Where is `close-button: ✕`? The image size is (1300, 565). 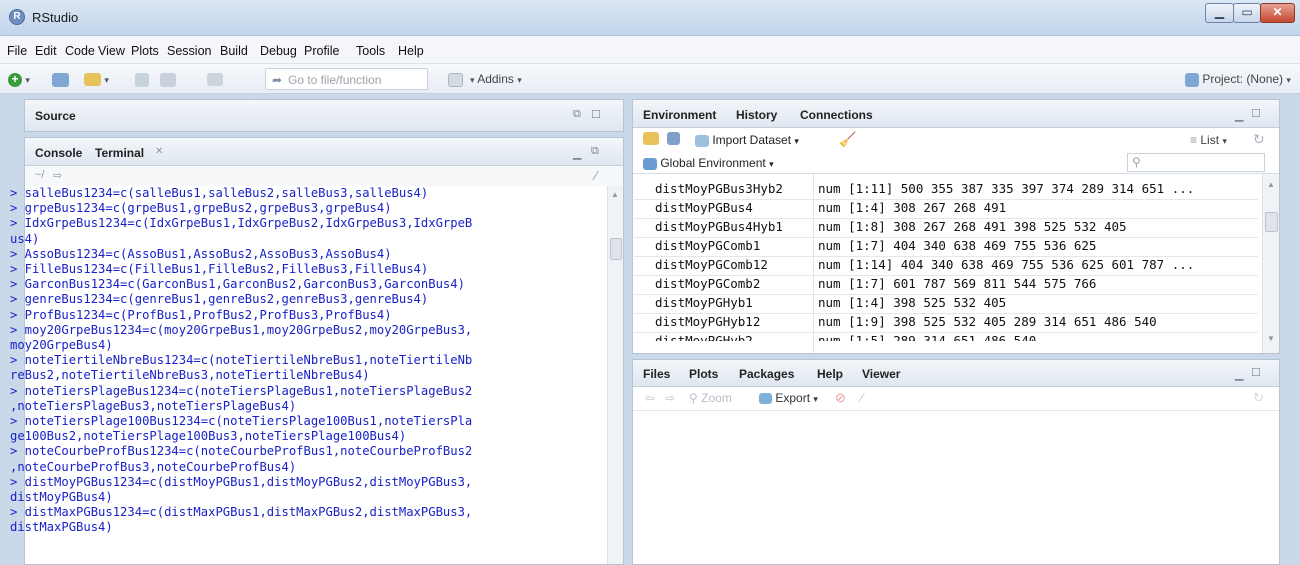
close-button: ✕ is located at coordinates (1277, 13).